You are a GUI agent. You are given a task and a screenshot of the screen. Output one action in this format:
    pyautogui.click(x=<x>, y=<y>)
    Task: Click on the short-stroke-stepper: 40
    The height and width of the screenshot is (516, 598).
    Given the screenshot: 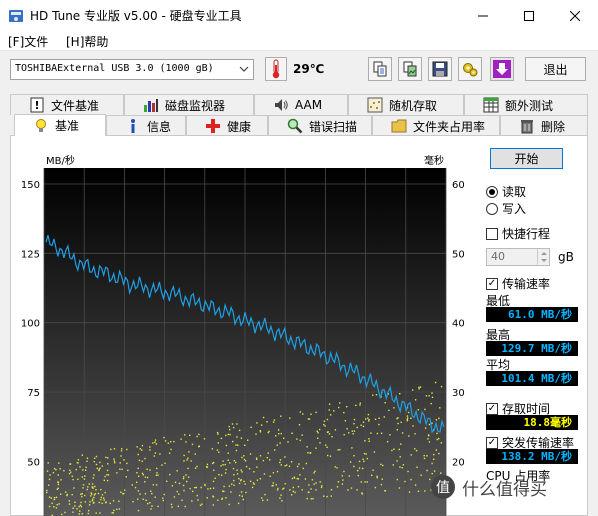 What is the action you would take?
    pyautogui.click(x=518, y=257)
    